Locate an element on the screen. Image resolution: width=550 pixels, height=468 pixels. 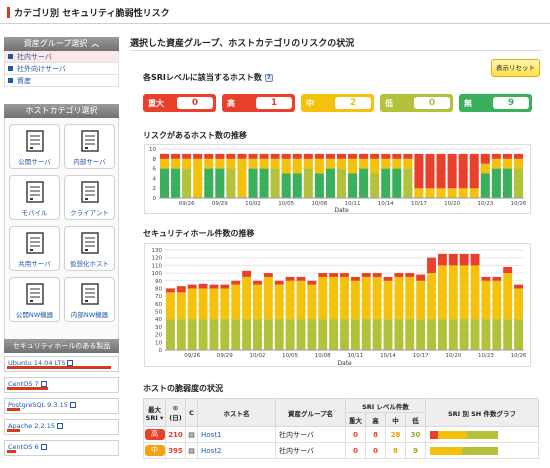
category-internal-server: 内部サーバ is located at coordinates (89, 146).